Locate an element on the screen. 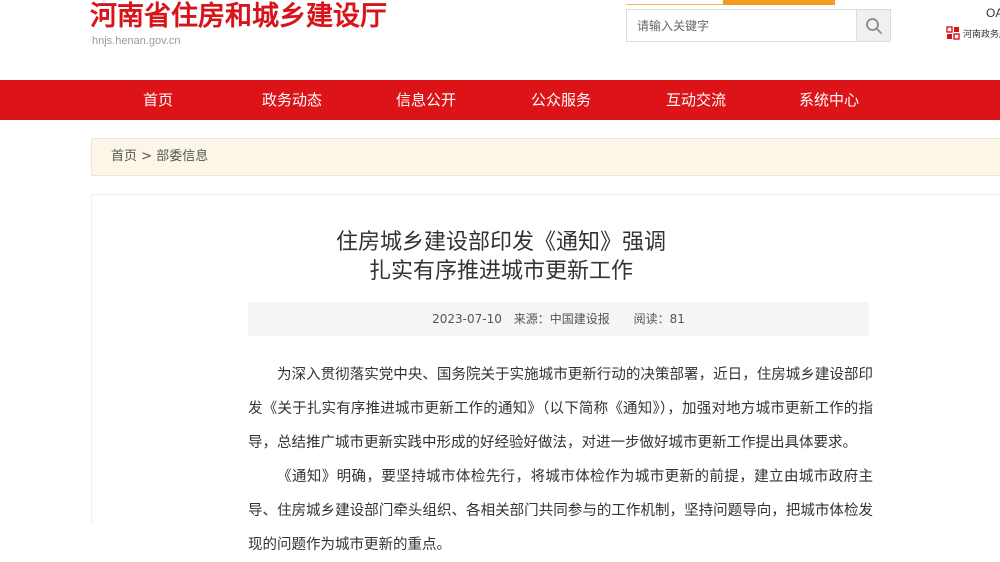 Image resolution: width=1000 pixels, height=562 pixels. nav-item-interaction: 互动交流 is located at coordinates (696, 100).